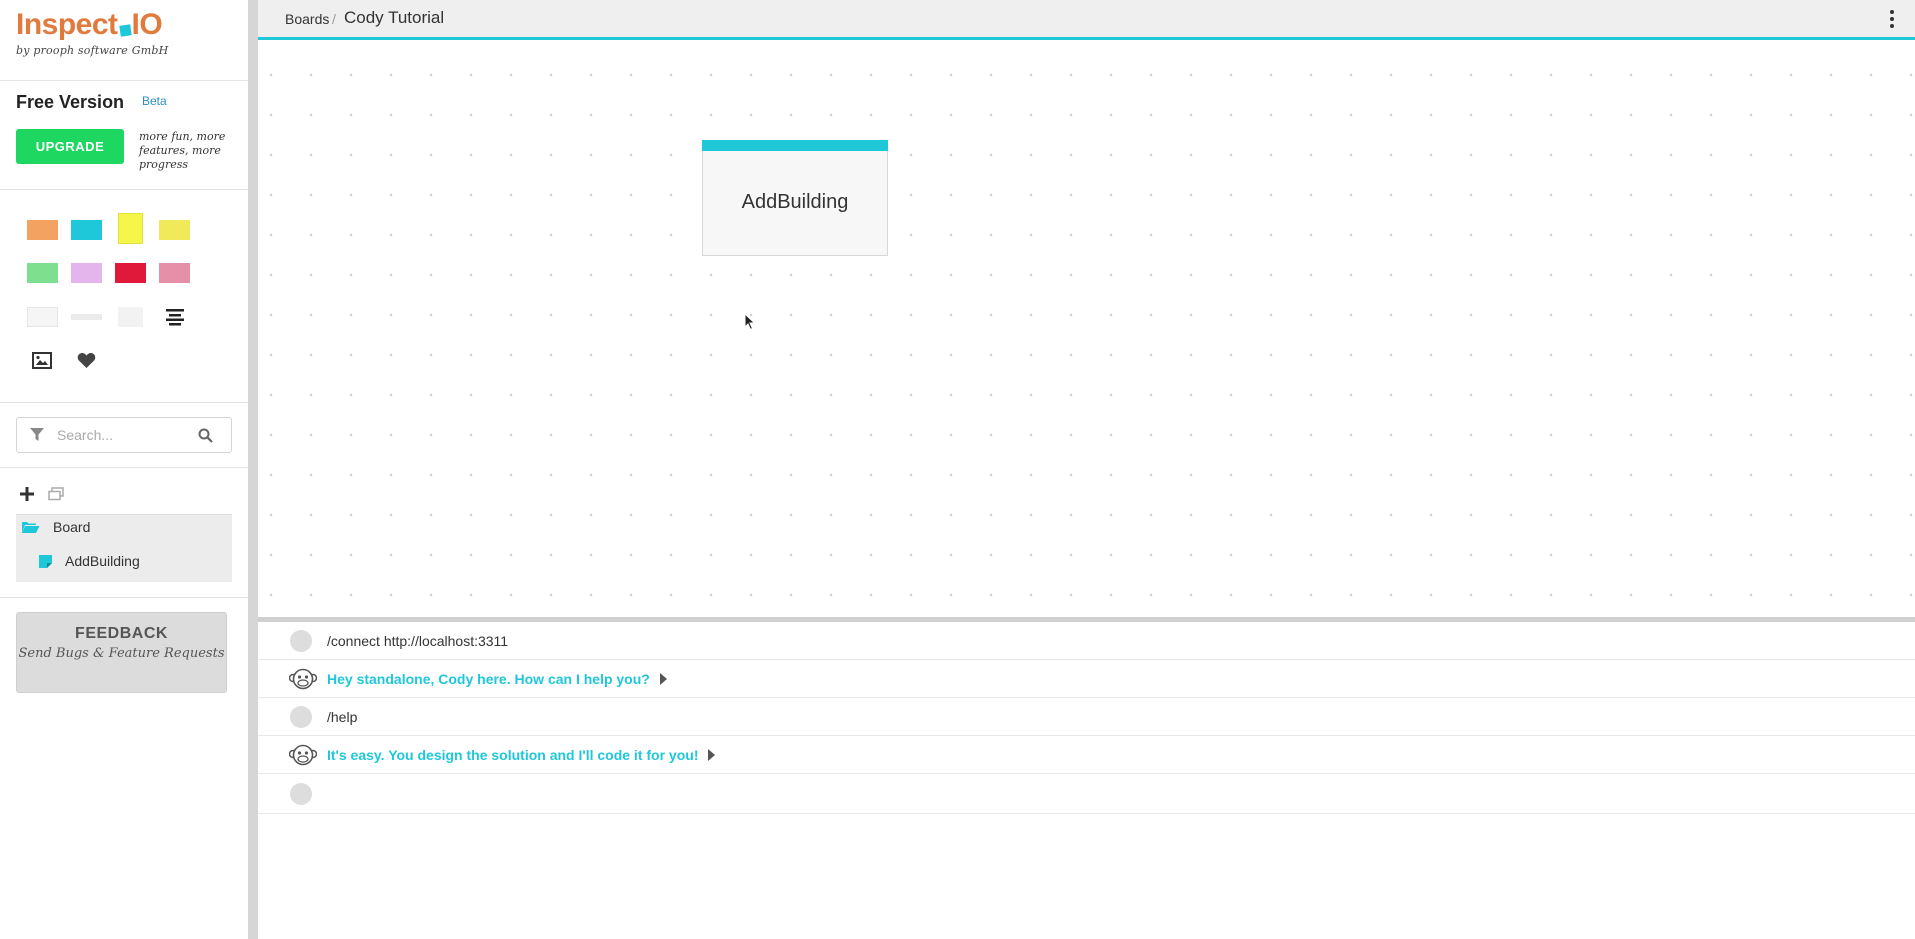  I want to click on sticky-card-addbuilding: AddBuilding, so click(795, 198).